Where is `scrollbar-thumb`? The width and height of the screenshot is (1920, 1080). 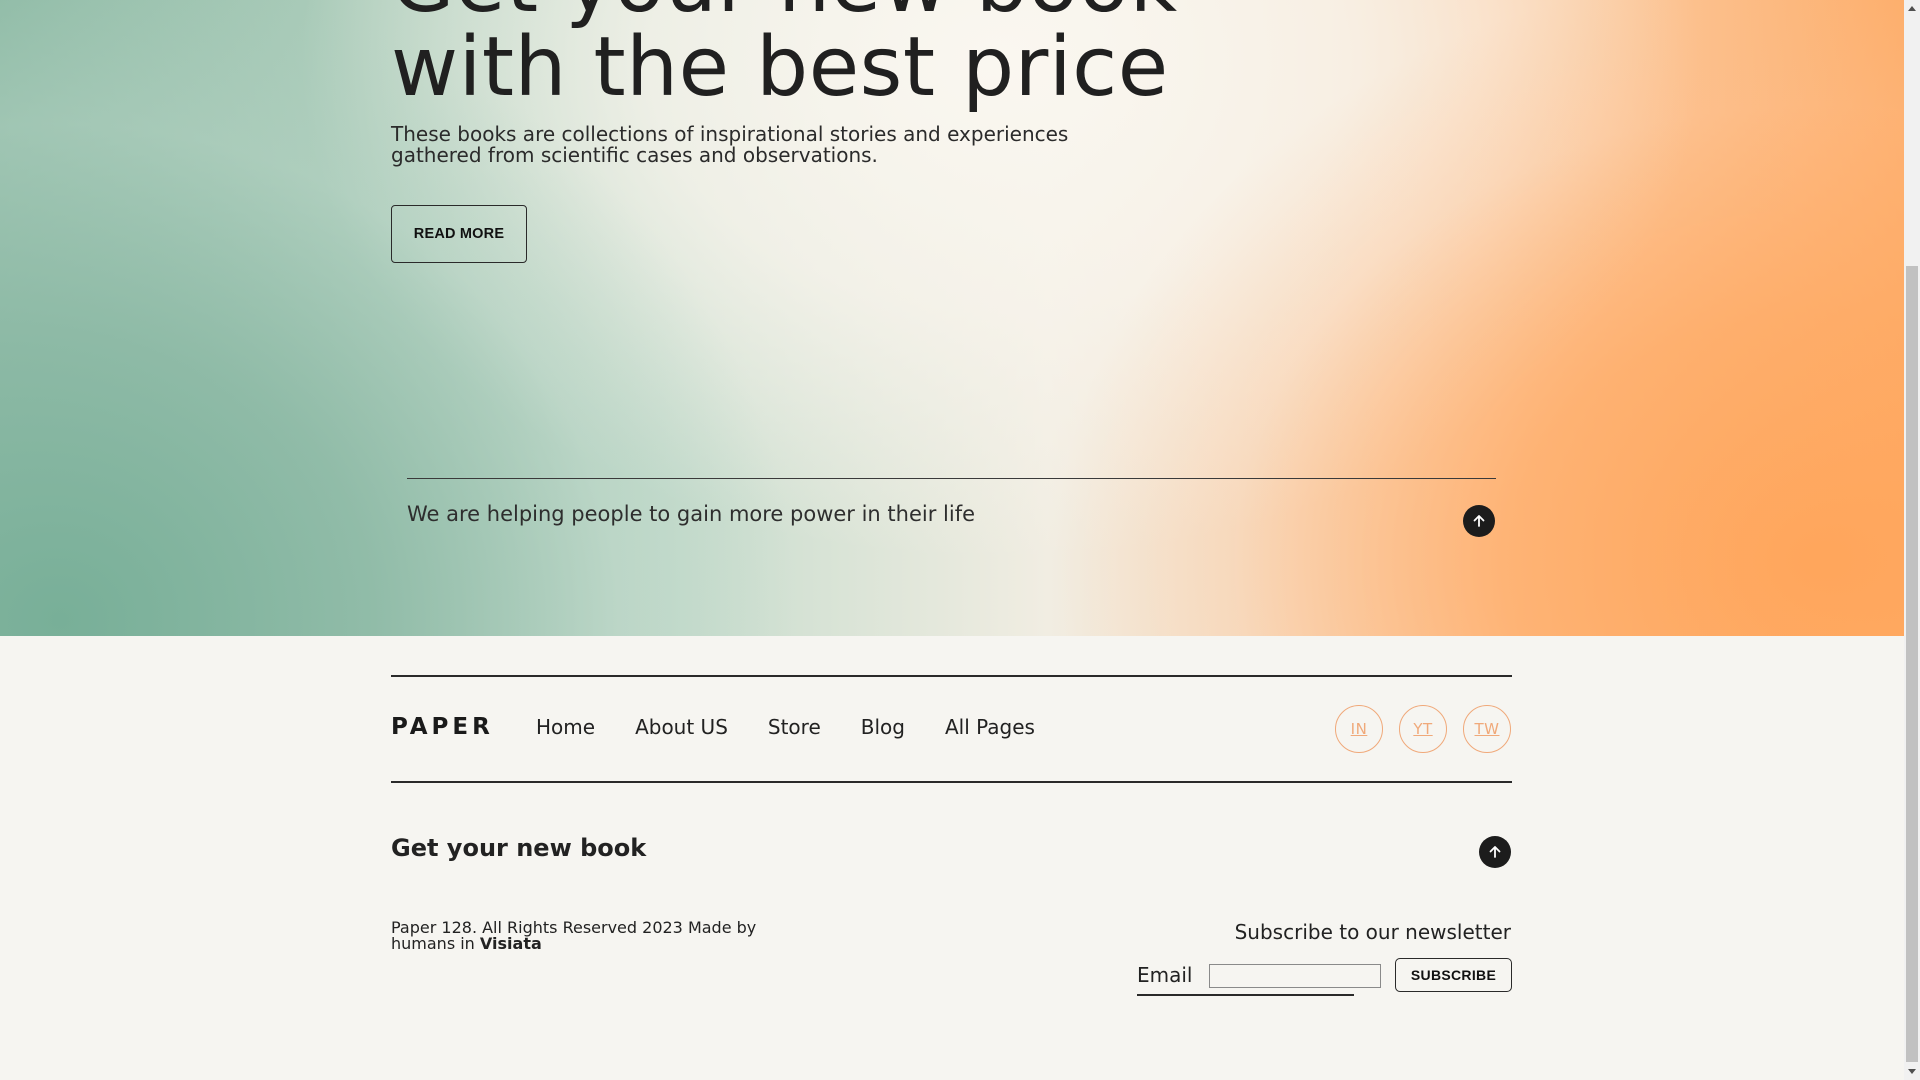
scrollbar-thumb is located at coordinates (1912, 664).